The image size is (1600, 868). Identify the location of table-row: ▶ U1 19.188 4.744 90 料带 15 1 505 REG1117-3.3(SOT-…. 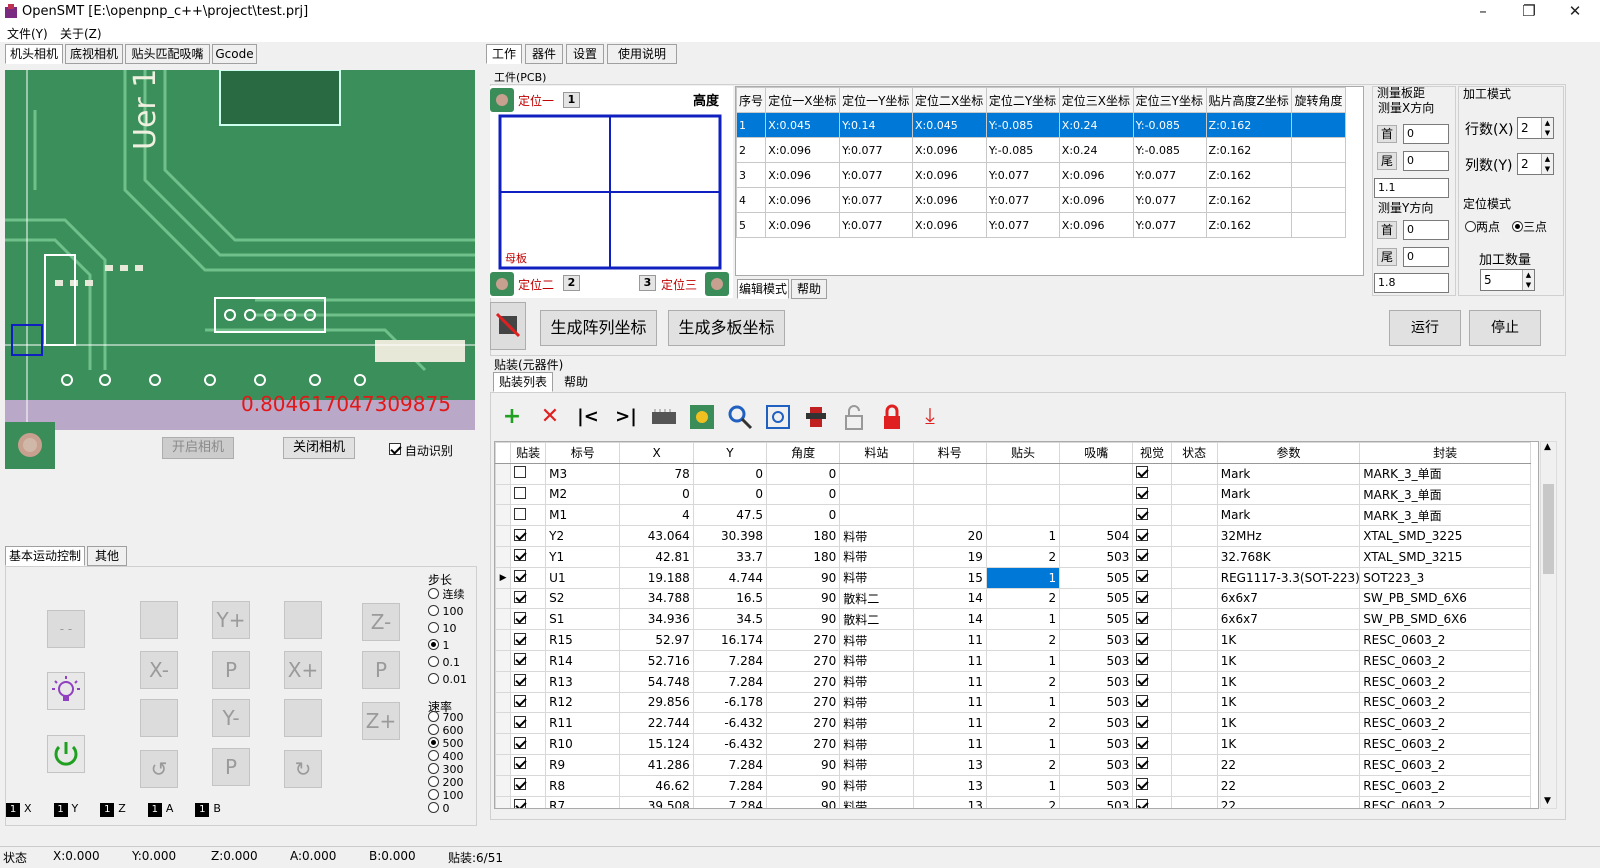
(1013, 577).